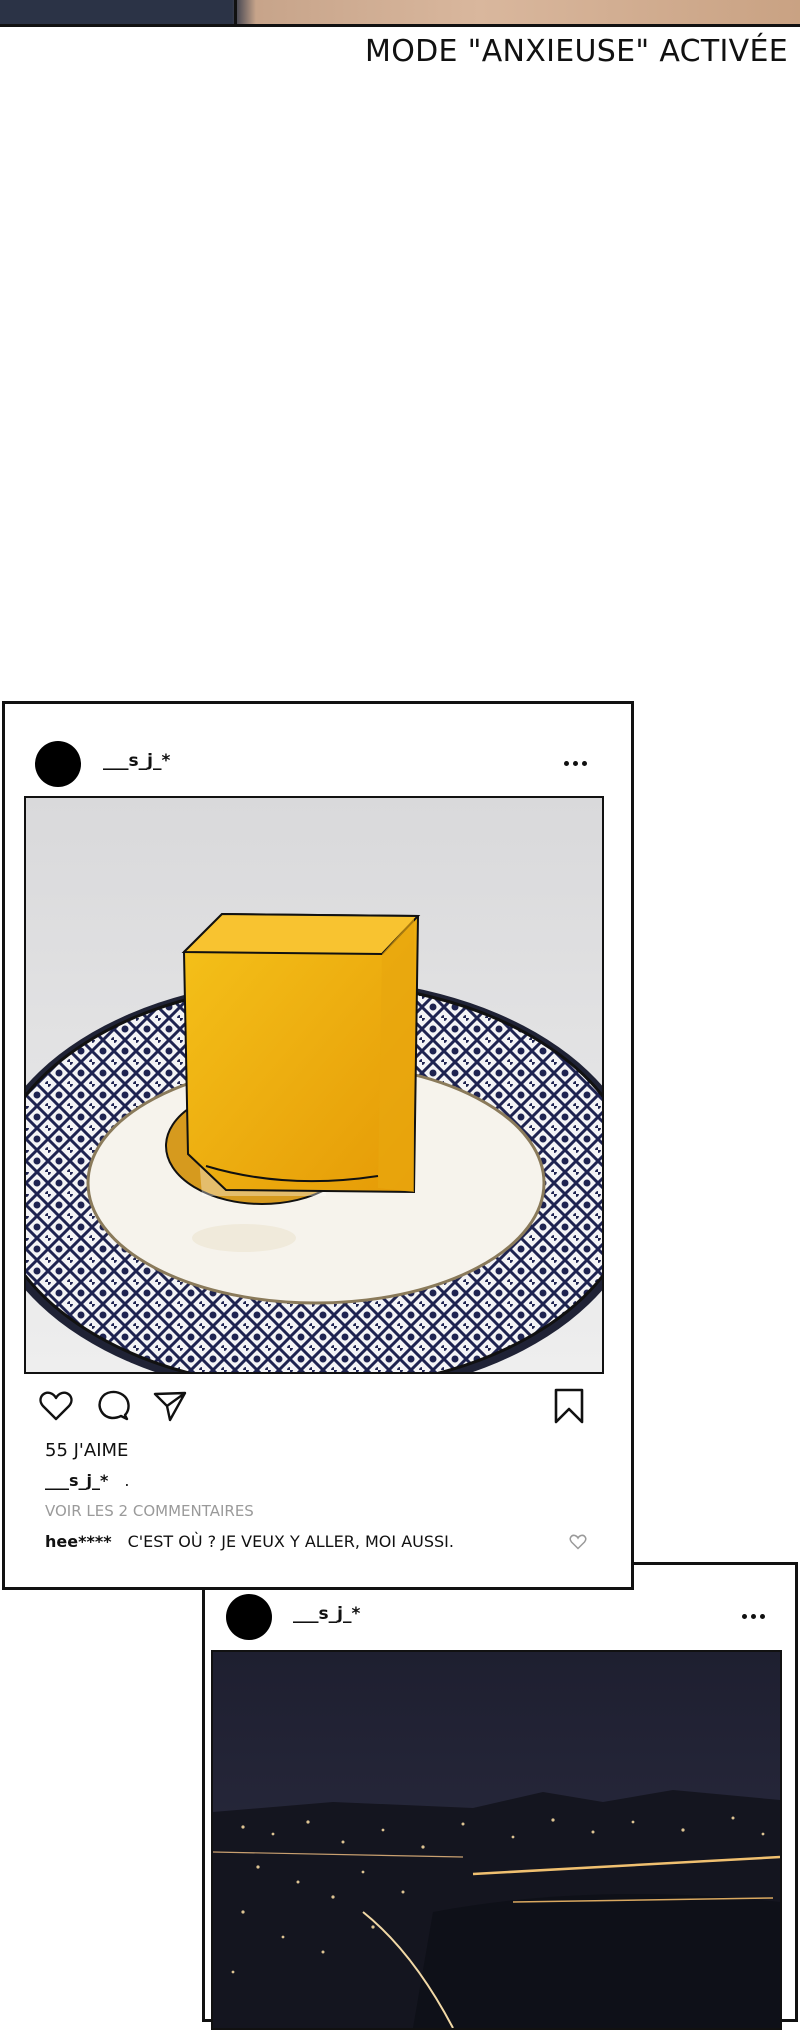  Describe the element at coordinates (290, 1541) in the screenshot. I see `comment-text: C'EST OÙ ? JE VEUX Y ALLER, MOI AUSSI.` at that location.